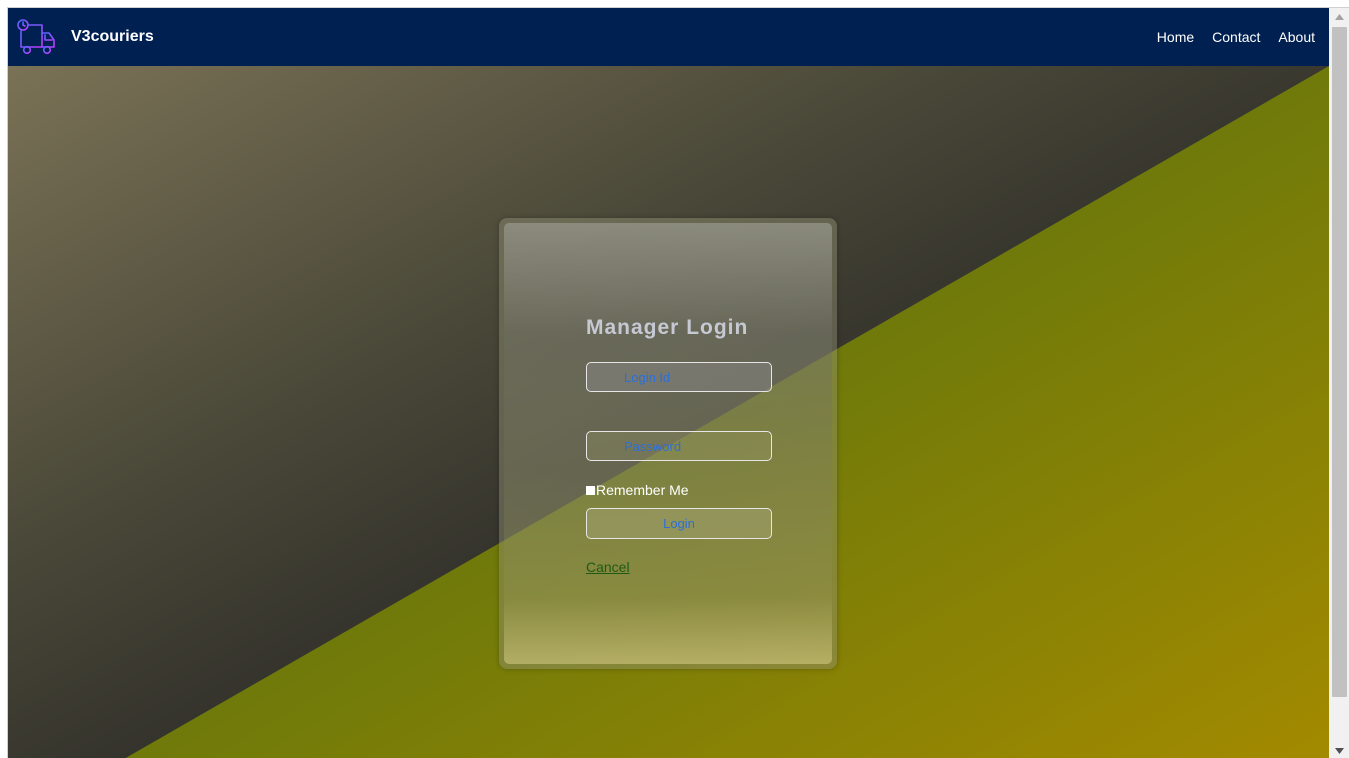  What do you see at coordinates (608, 567) in the screenshot?
I see `cancel-link: Cancel` at bounding box center [608, 567].